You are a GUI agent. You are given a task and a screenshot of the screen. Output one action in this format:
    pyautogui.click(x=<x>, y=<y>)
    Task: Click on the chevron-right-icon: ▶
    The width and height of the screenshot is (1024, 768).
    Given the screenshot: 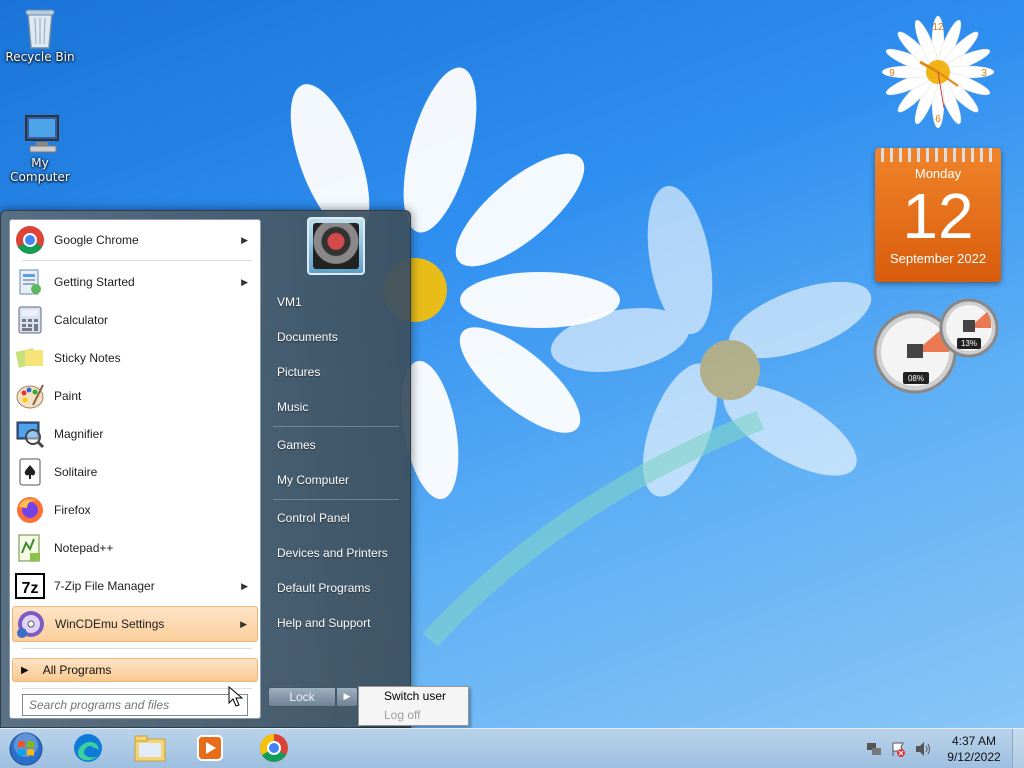 What is the action you would take?
    pyautogui.click(x=347, y=697)
    